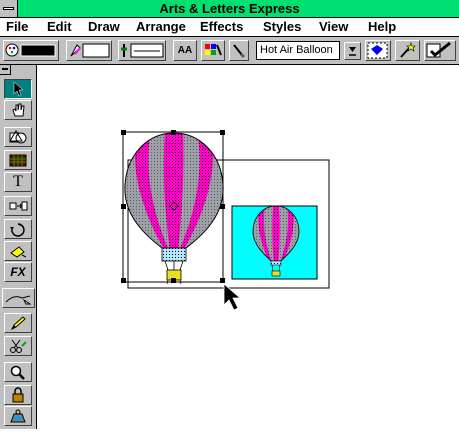 This screenshot has height=434, width=459. What do you see at coordinates (17, 26) in the screenshot?
I see `menu-file: File` at bounding box center [17, 26].